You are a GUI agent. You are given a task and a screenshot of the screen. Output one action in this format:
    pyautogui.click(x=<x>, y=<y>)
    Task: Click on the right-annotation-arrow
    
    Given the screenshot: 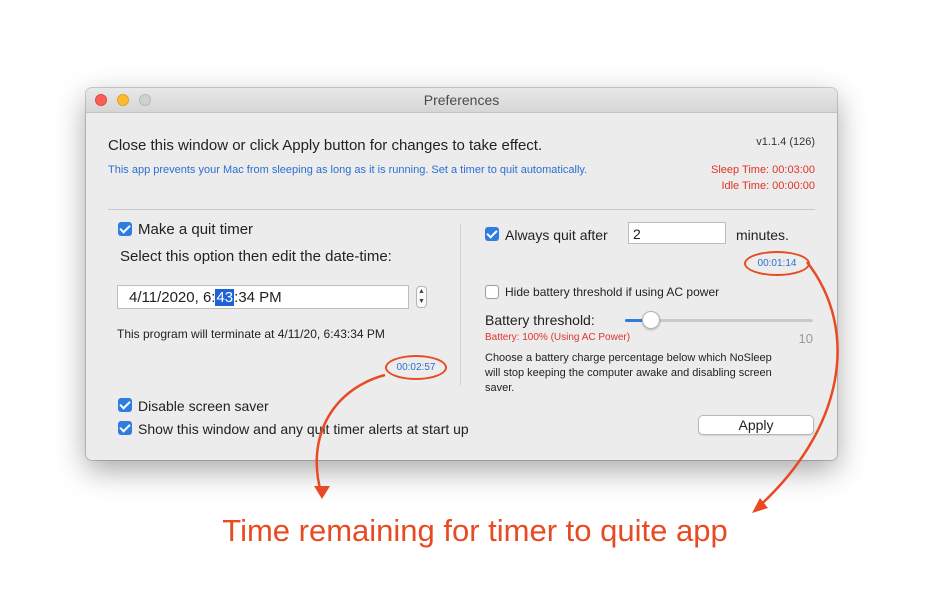 What is the action you would take?
    pyautogui.click(x=796, y=386)
    